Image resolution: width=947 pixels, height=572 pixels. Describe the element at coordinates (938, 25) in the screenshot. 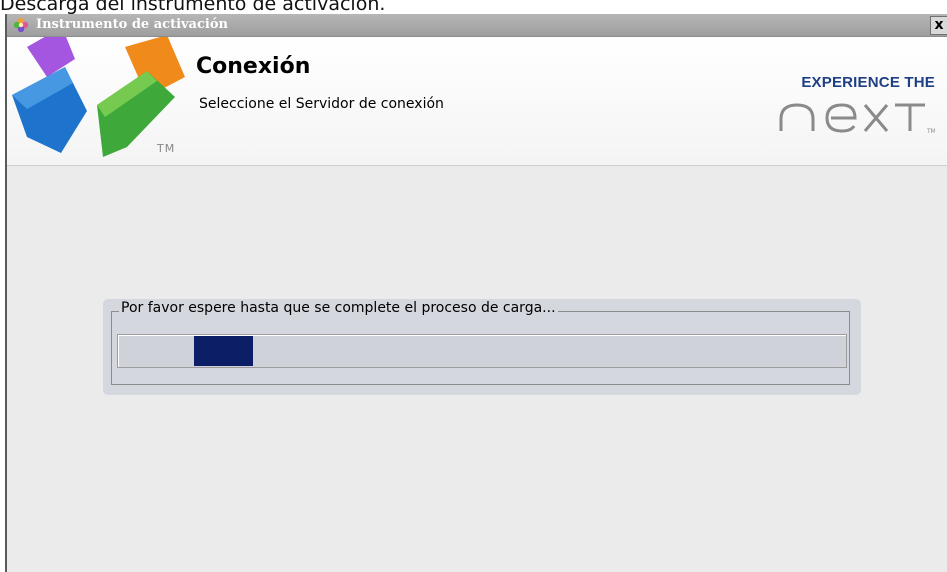

I see `close-button: x` at that location.